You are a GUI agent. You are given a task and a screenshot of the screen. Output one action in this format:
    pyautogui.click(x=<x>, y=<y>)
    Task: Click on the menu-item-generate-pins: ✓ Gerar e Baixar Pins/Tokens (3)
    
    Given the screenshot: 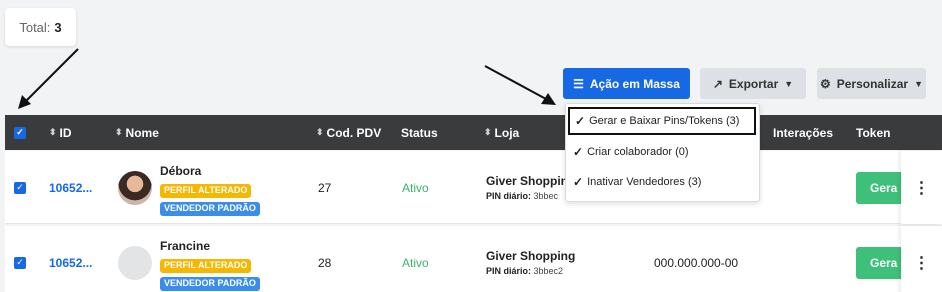 What is the action you would take?
    pyautogui.click(x=662, y=121)
    